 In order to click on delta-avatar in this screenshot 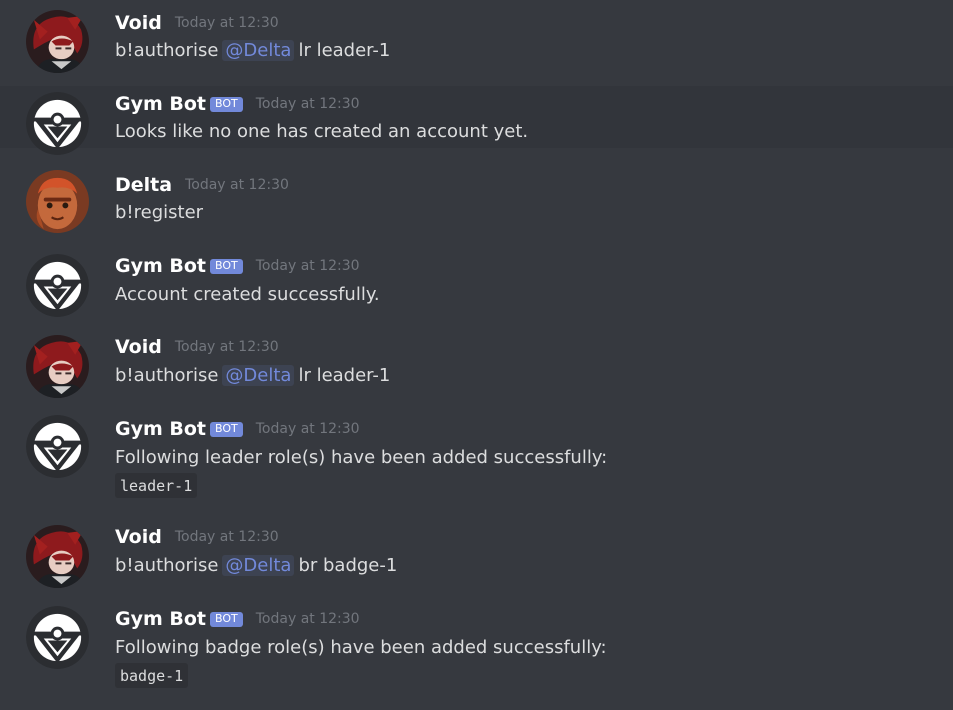, I will do `click(57, 201)`.